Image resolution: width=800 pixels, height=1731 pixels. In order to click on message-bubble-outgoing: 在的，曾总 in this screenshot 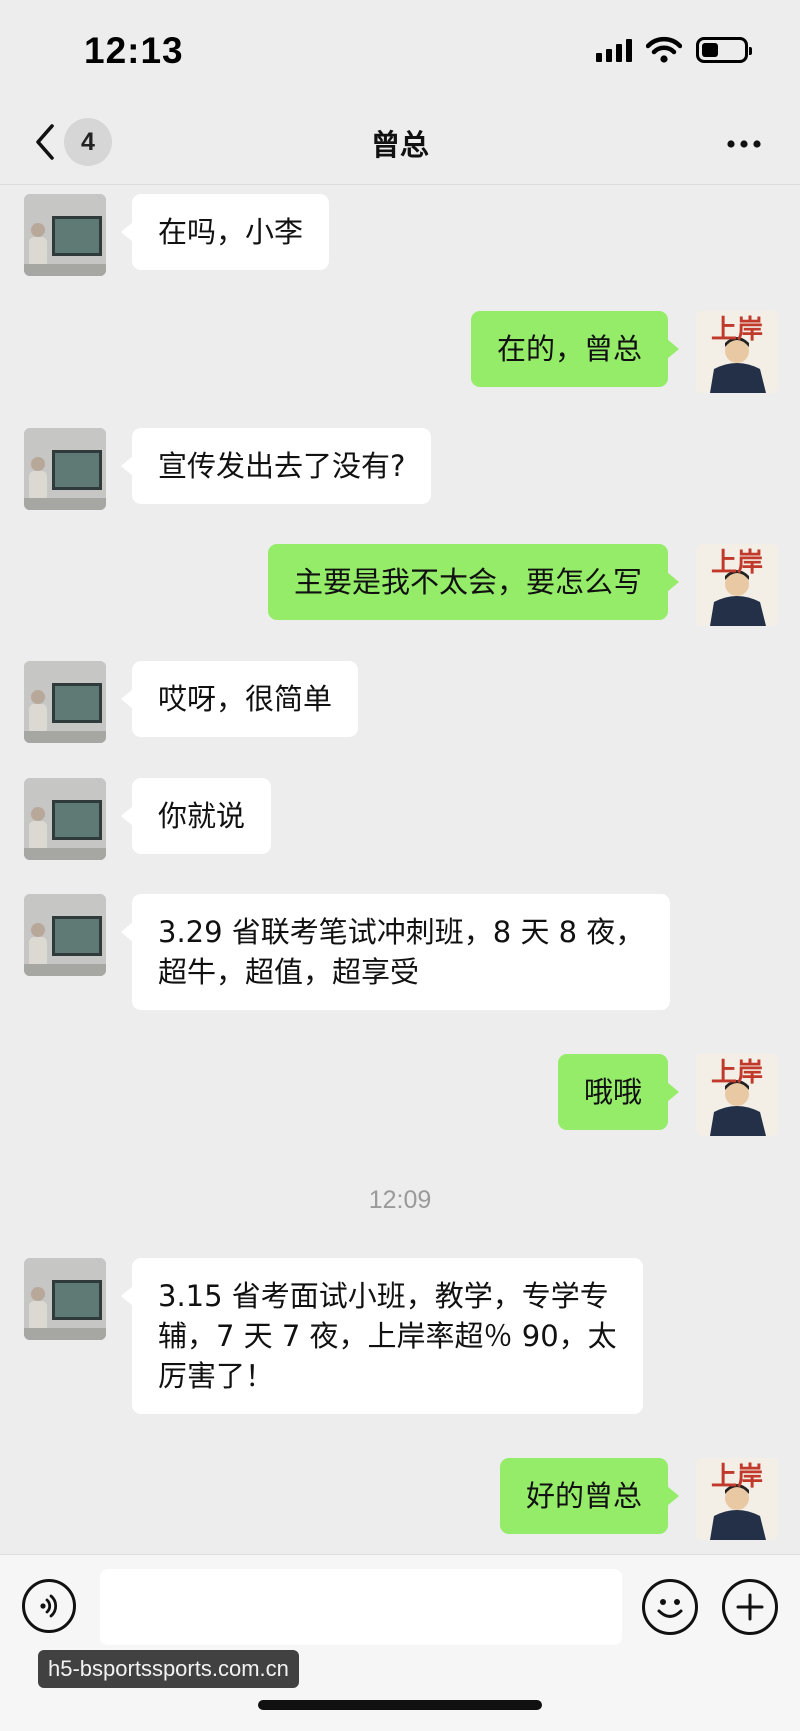, I will do `click(575, 349)`.